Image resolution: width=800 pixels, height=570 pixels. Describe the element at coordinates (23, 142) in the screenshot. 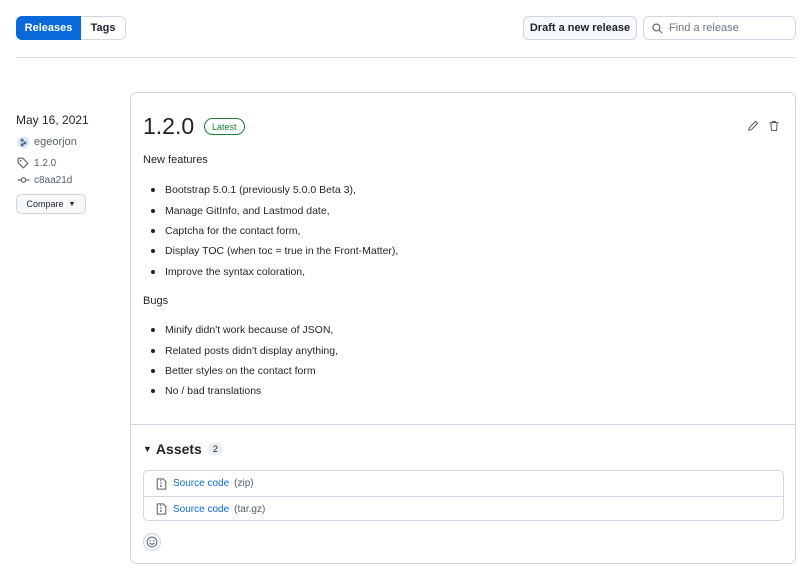

I see `avatar` at that location.